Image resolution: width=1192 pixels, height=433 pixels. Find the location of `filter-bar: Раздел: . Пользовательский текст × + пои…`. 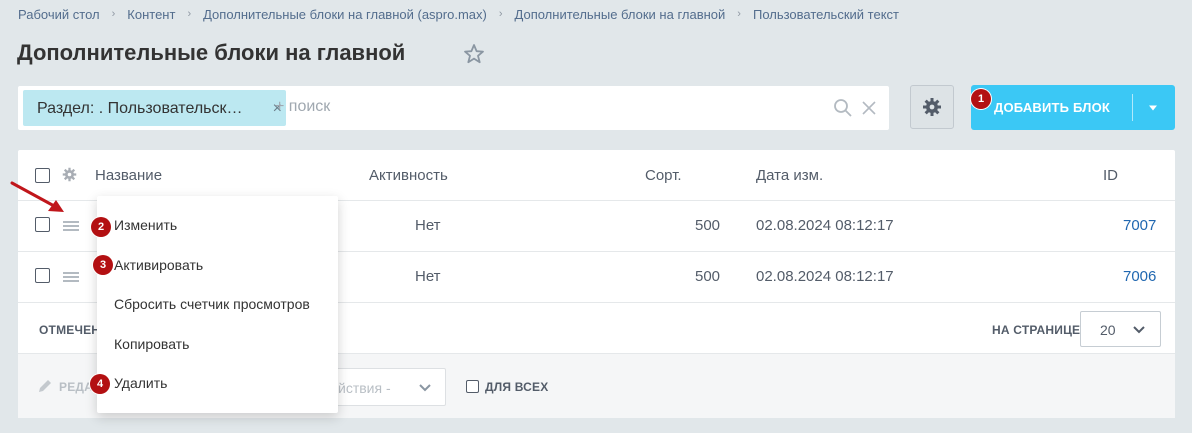

filter-bar: Раздел: . Пользовательский текст × + пои… is located at coordinates (453, 108).